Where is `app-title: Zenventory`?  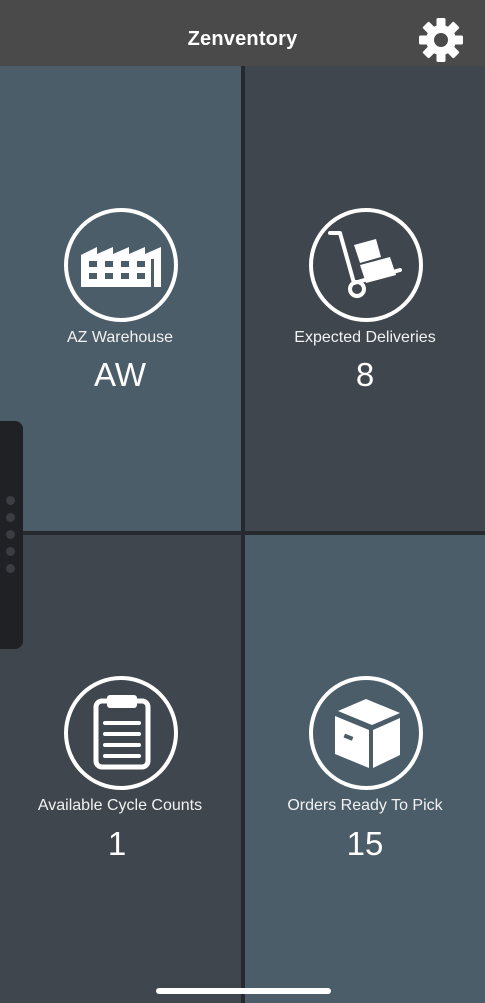
app-title: Zenventory is located at coordinates (242, 39).